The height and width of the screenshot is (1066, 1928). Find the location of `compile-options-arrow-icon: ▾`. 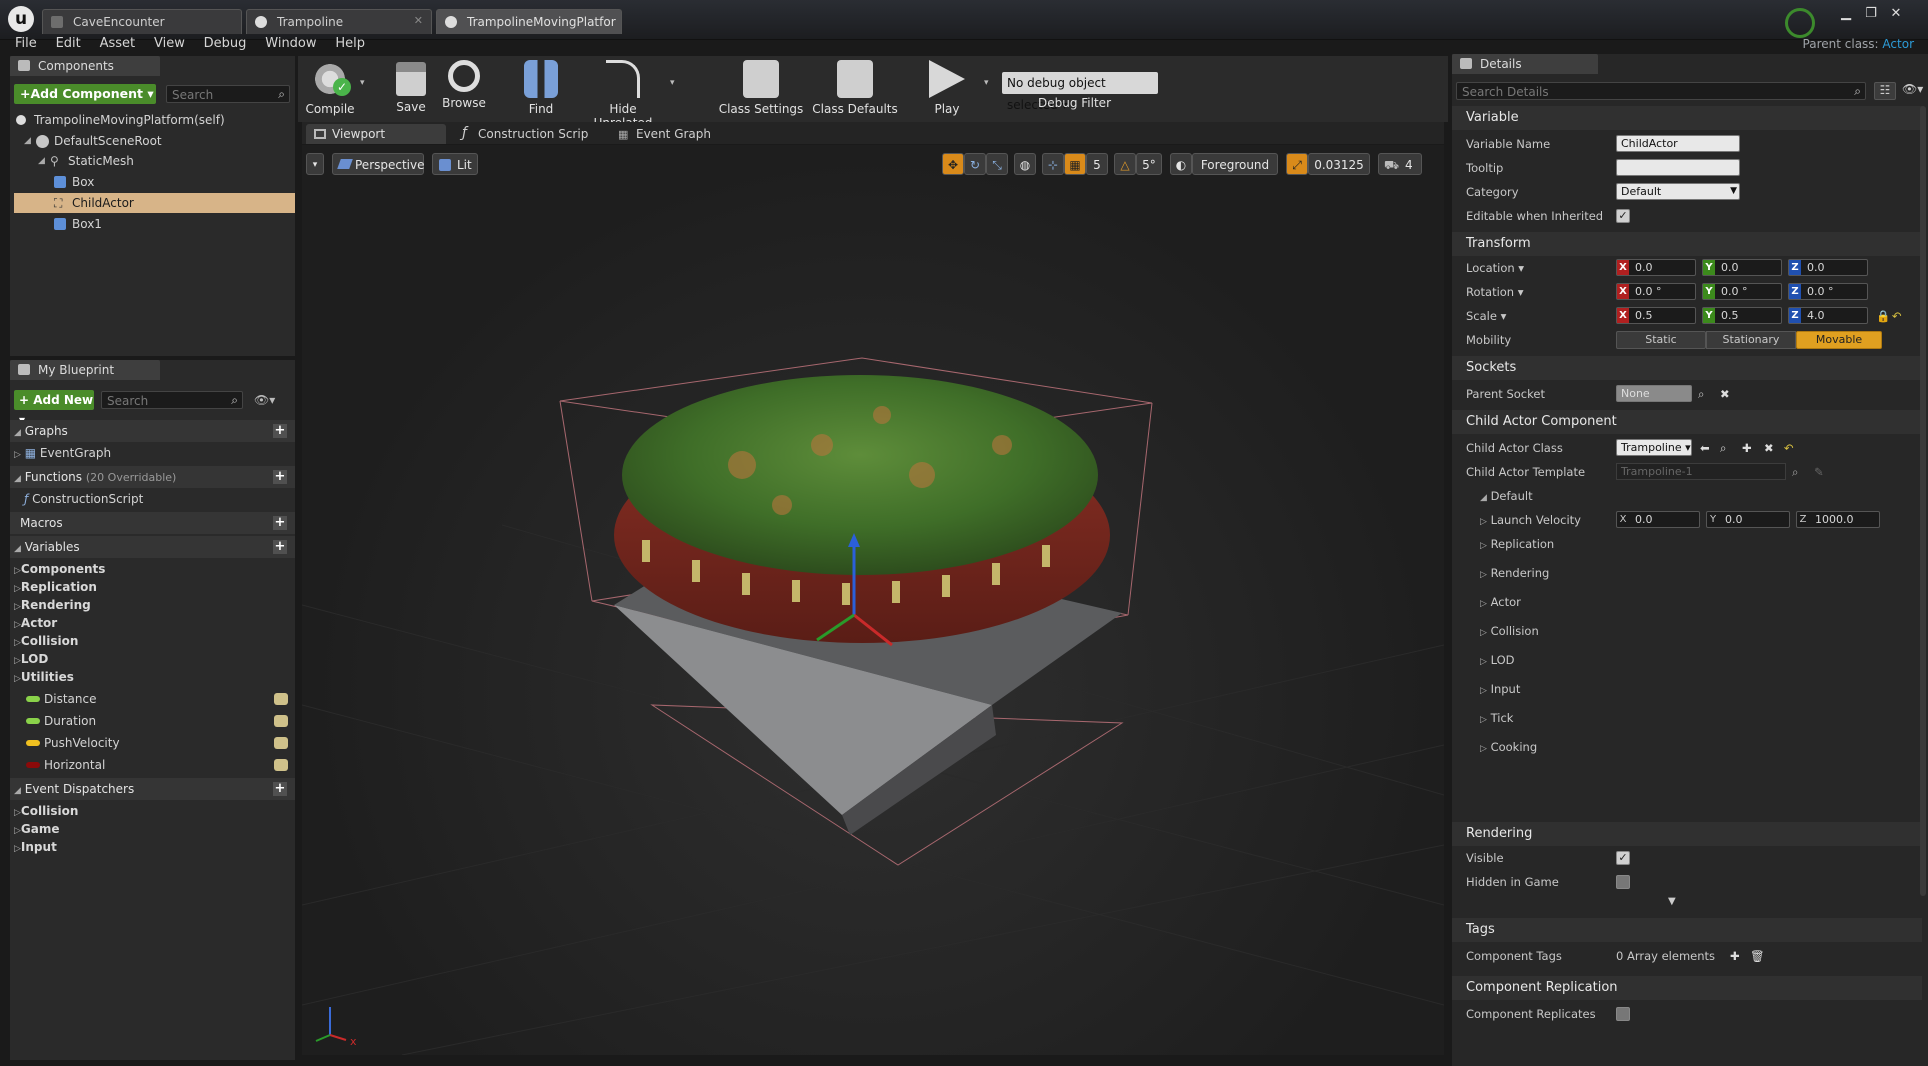

compile-options-arrow-icon: ▾ is located at coordinates (362, 83).